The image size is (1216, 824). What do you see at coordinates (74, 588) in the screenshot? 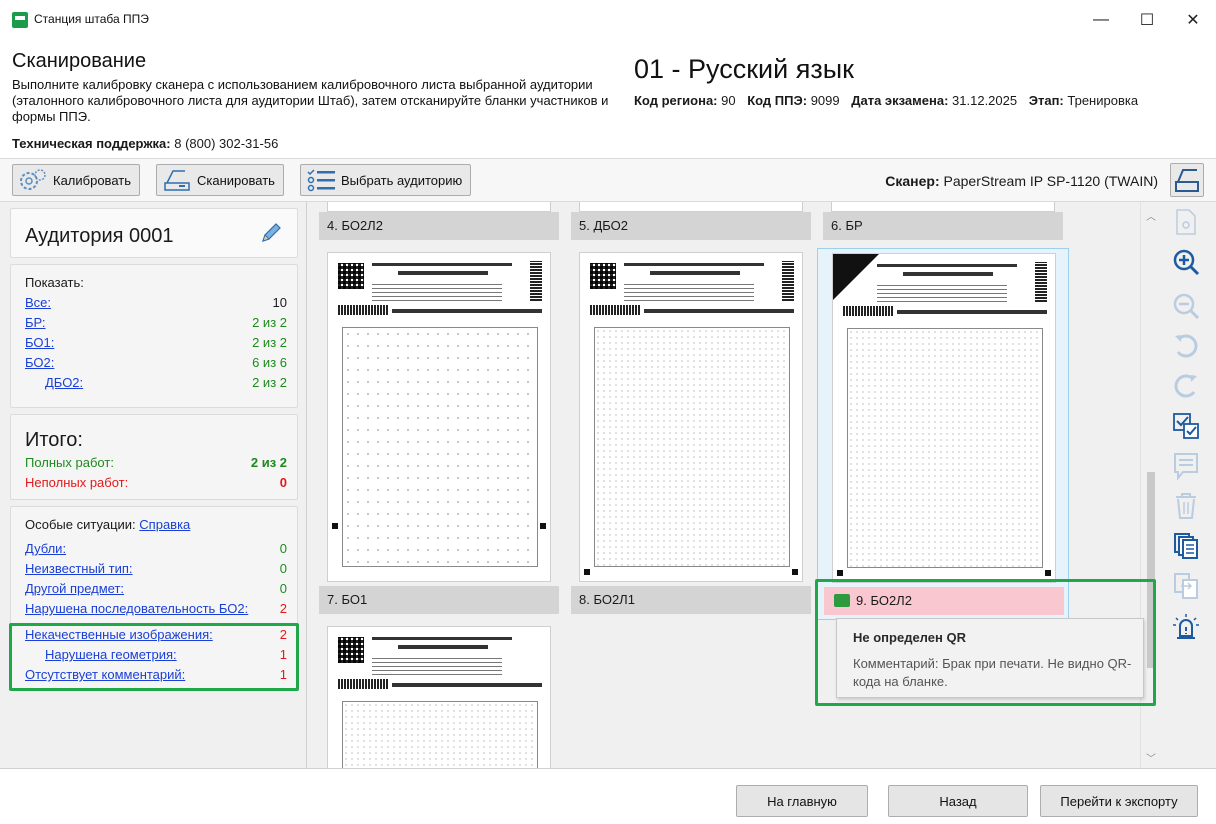
I see `other-subject-link: Другой предмет:` at bounding box center [74, 588].